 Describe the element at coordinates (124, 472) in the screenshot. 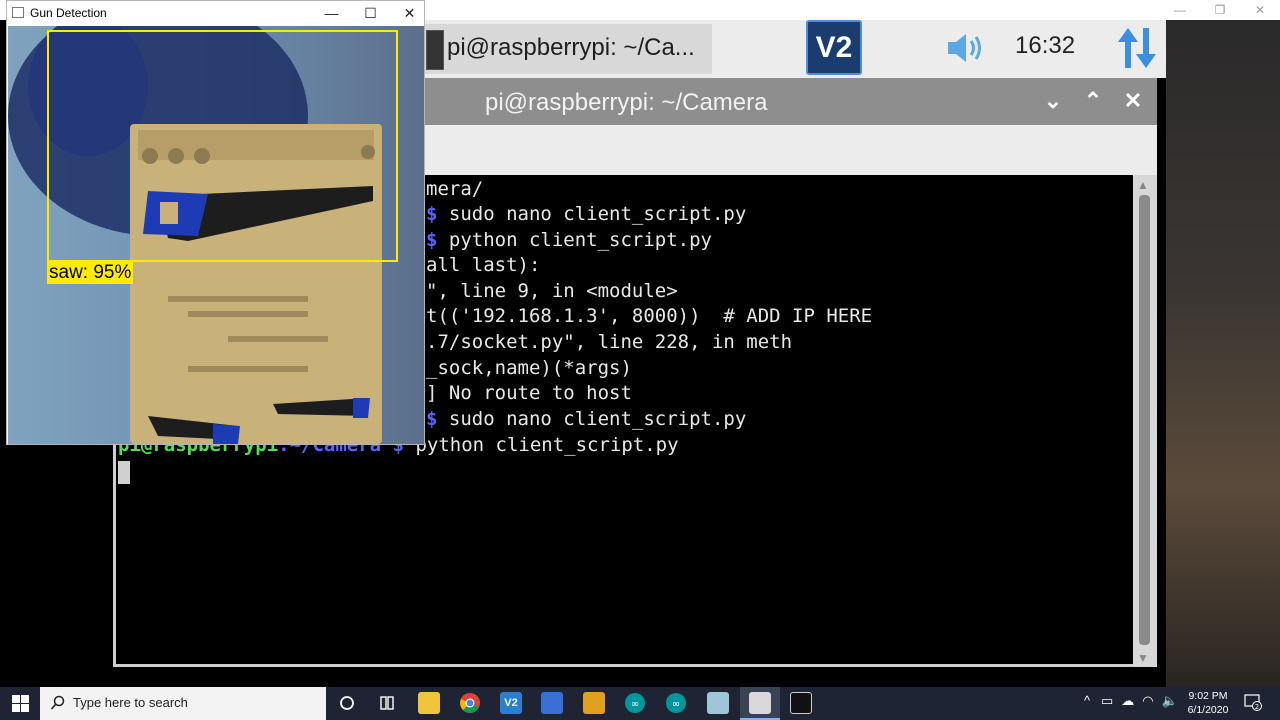

I see `terminal-cursor` at that location.